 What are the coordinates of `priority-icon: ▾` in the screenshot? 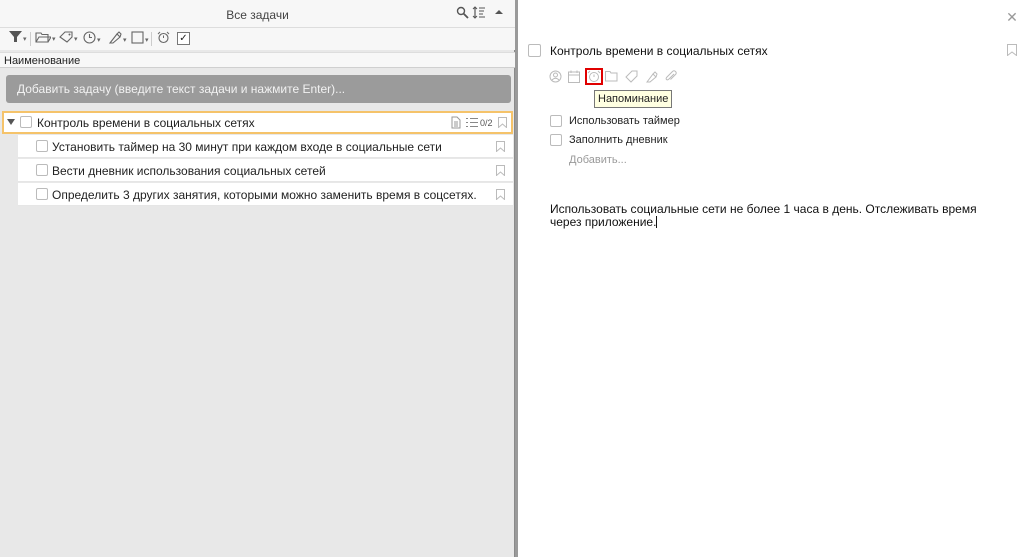 It's located at (117, 39).